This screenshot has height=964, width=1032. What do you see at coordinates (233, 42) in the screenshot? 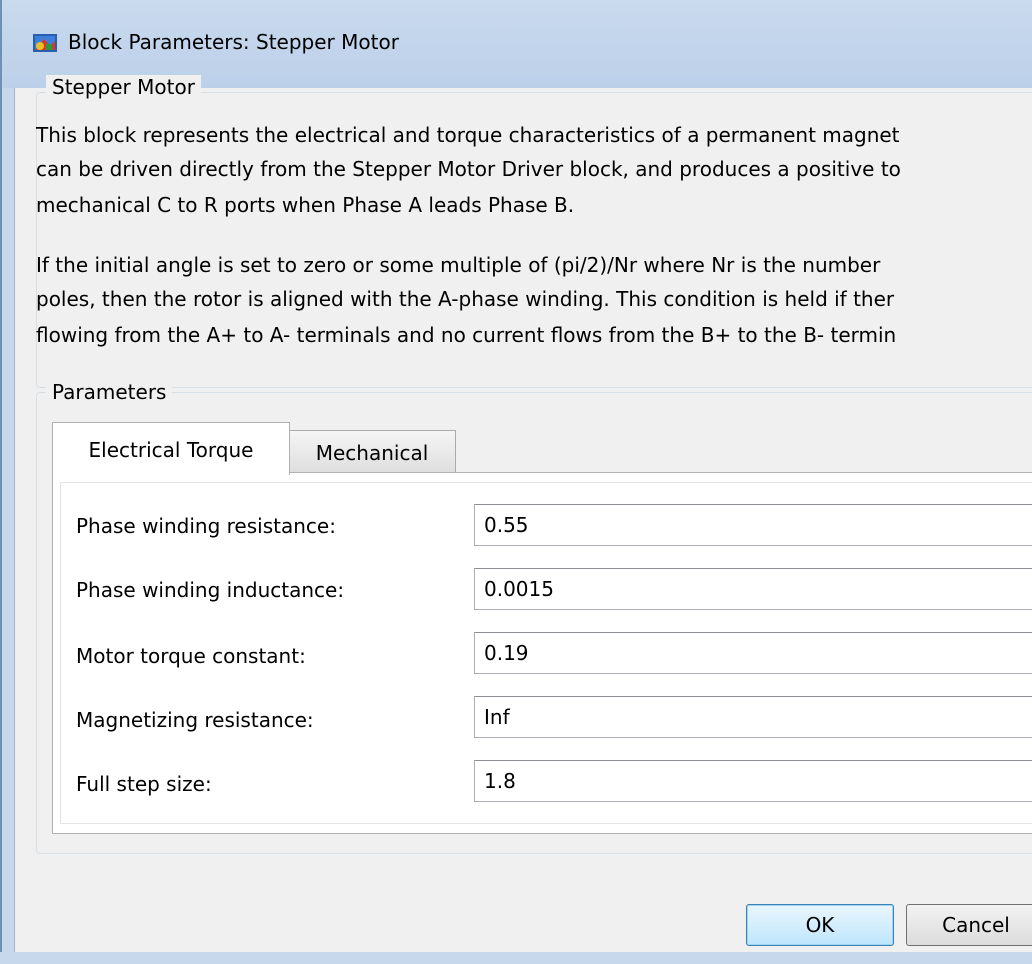
I see `window-title: Block Parameters: Stepper Motor` at bounding box center [233, 42].